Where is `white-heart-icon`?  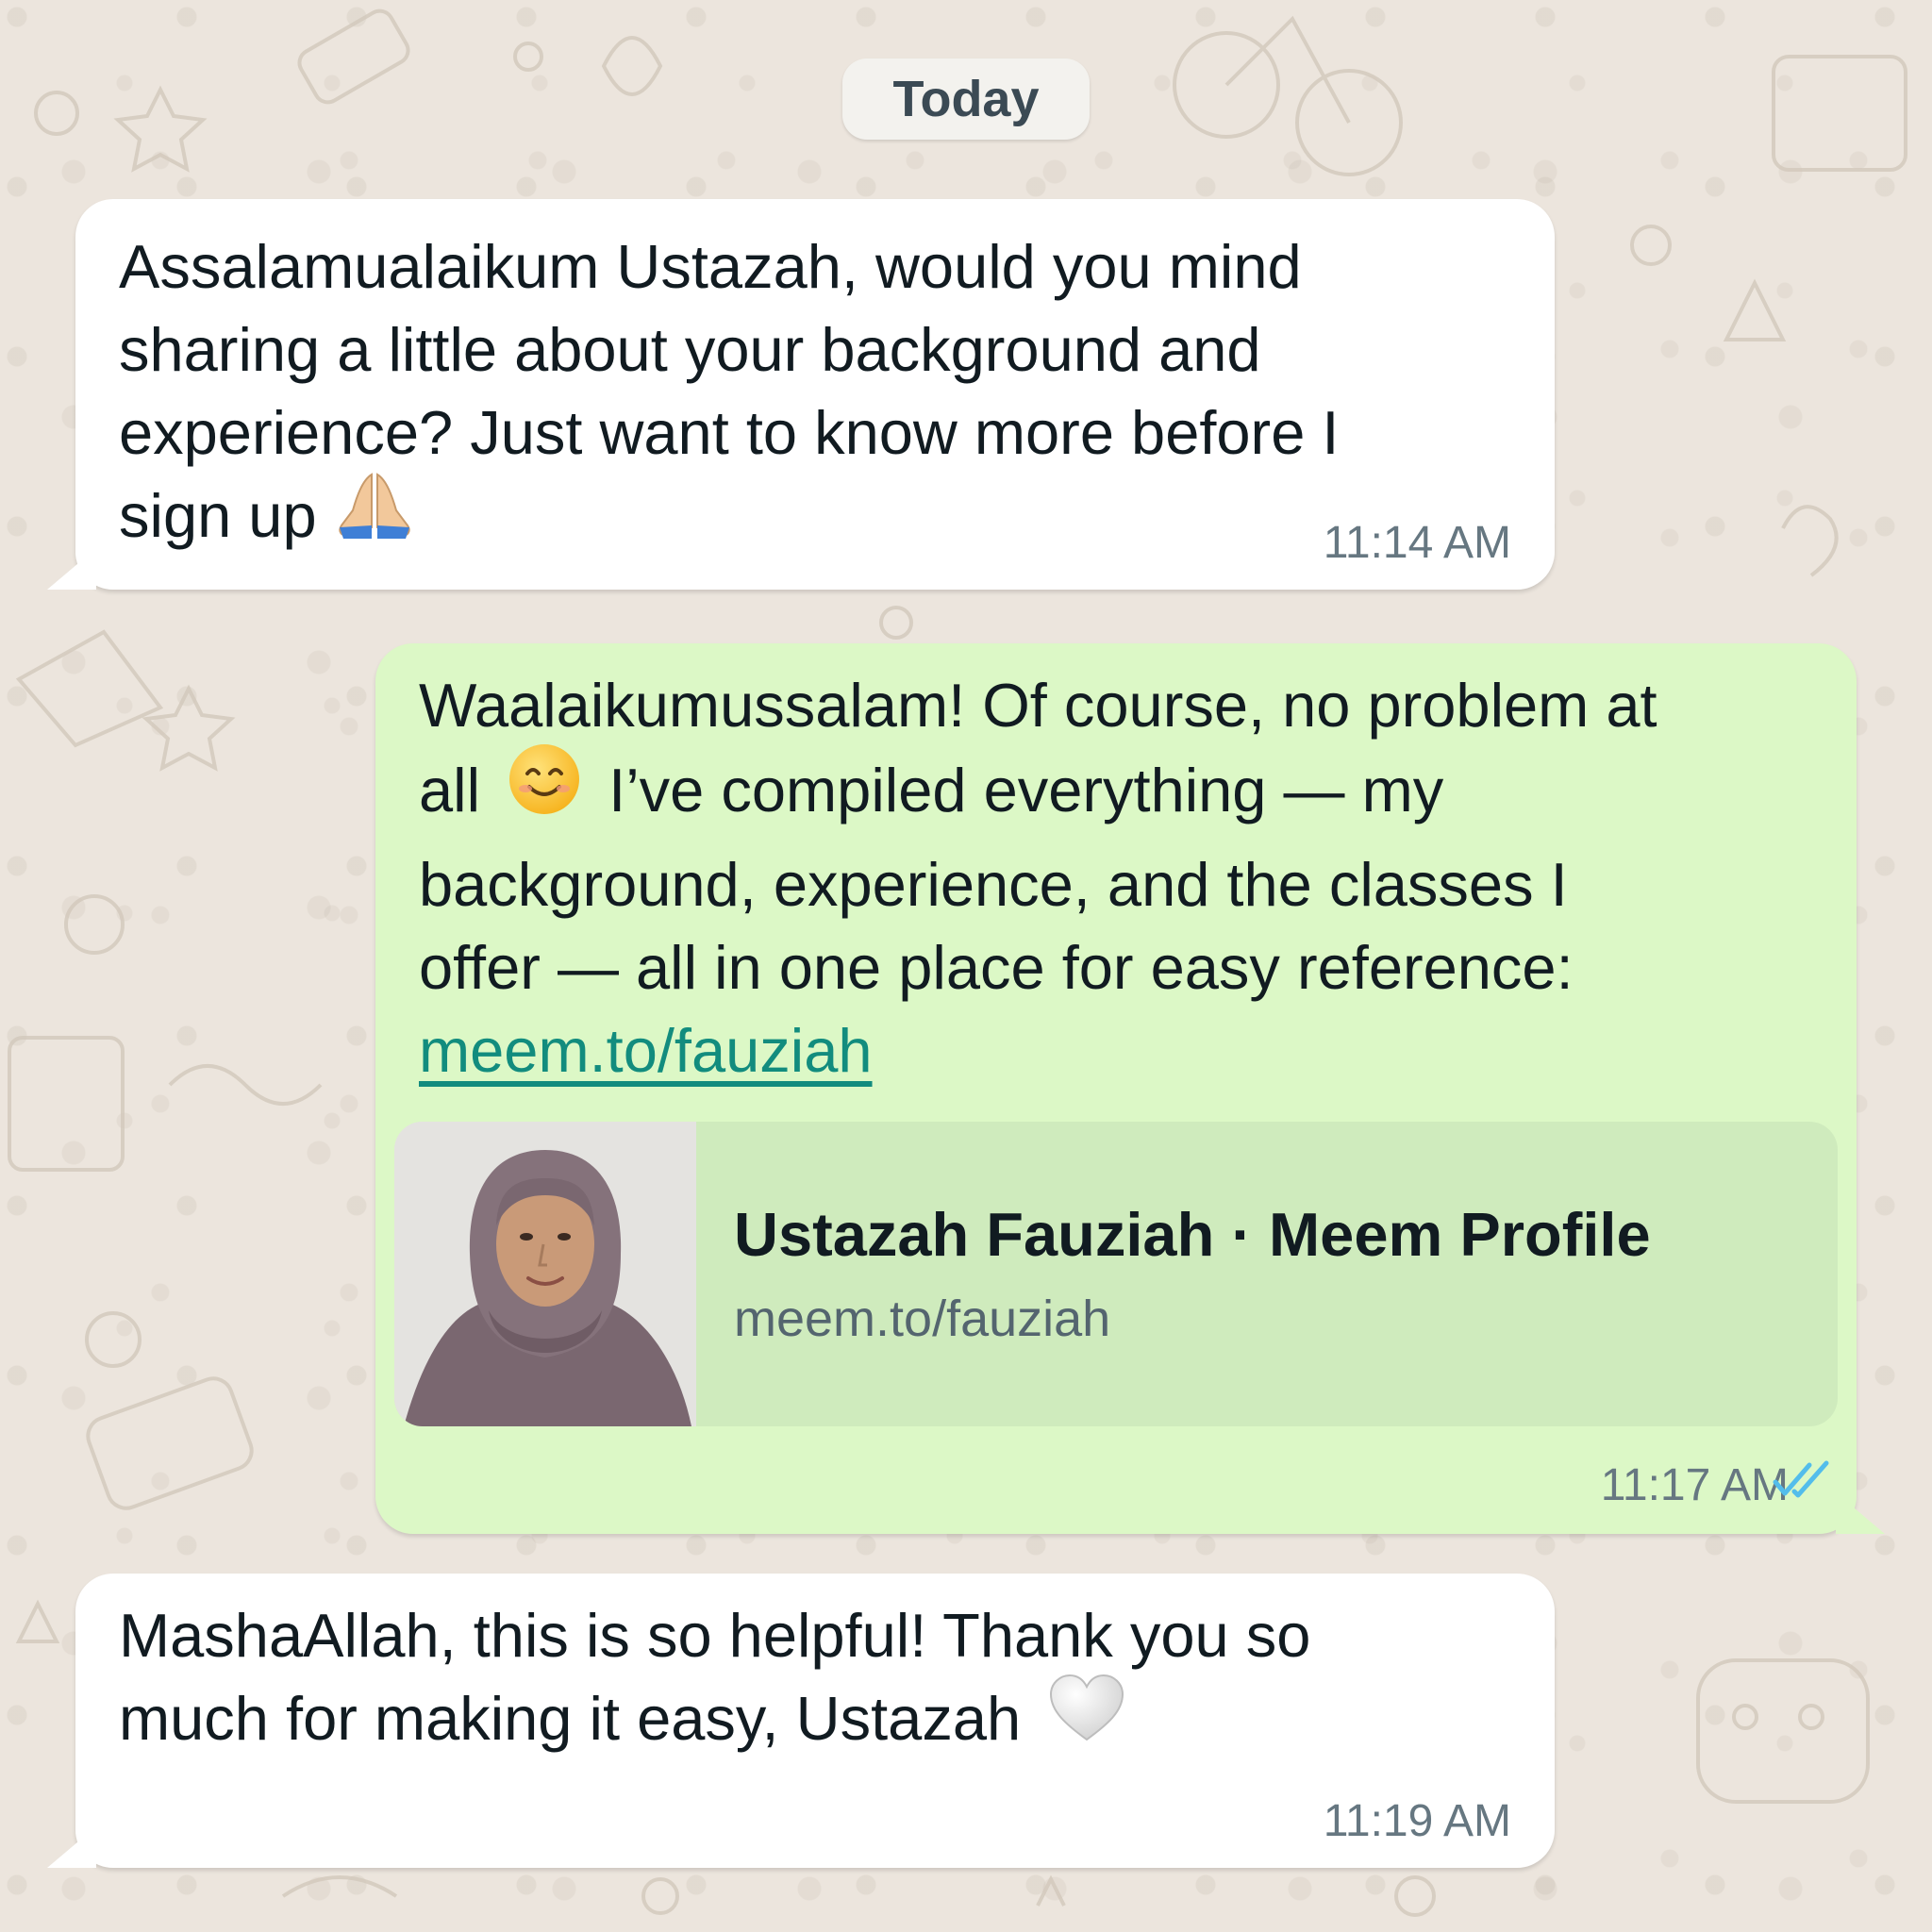 white-heart-icon is located at coordinates (1086, 1718).